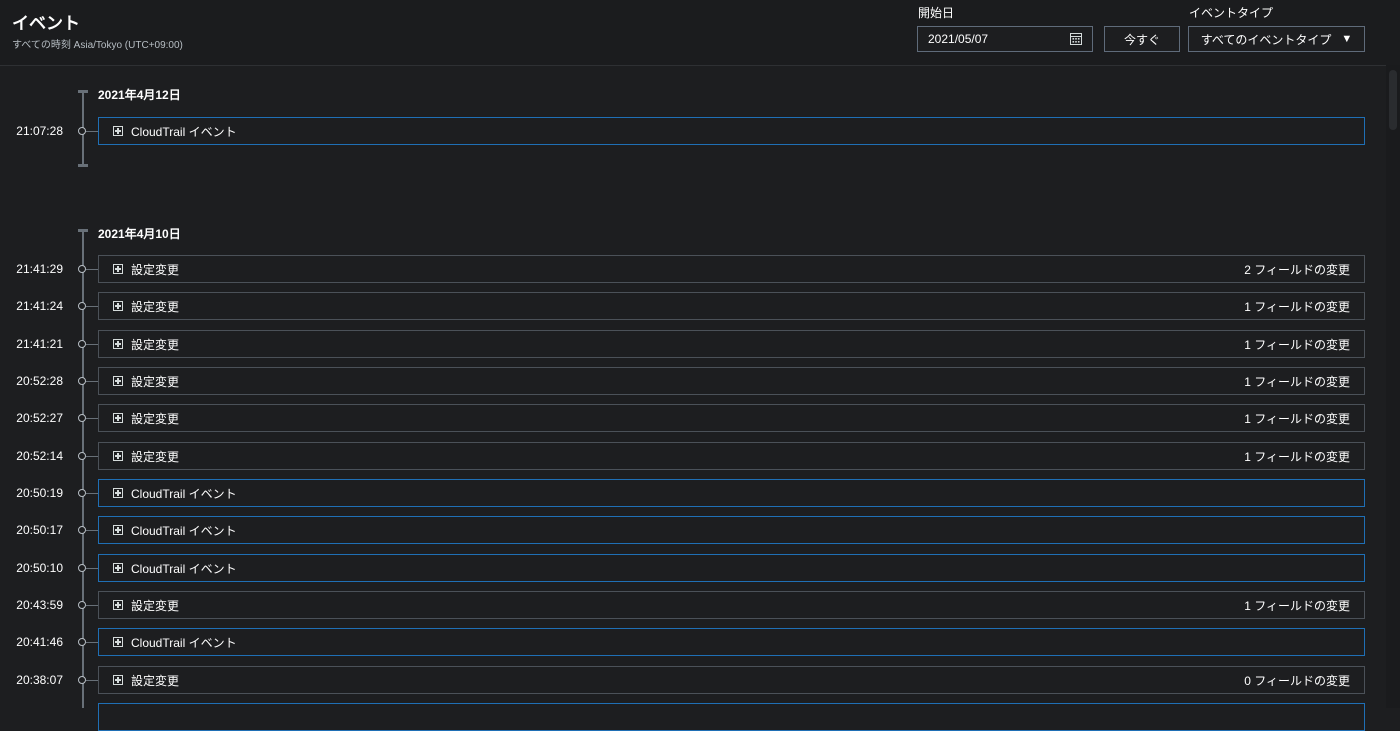  What do you see at coordinates (958, 39) in the screenshot?
I see `start-date-value: 2021/05/07` at bounding box center [958, 39].